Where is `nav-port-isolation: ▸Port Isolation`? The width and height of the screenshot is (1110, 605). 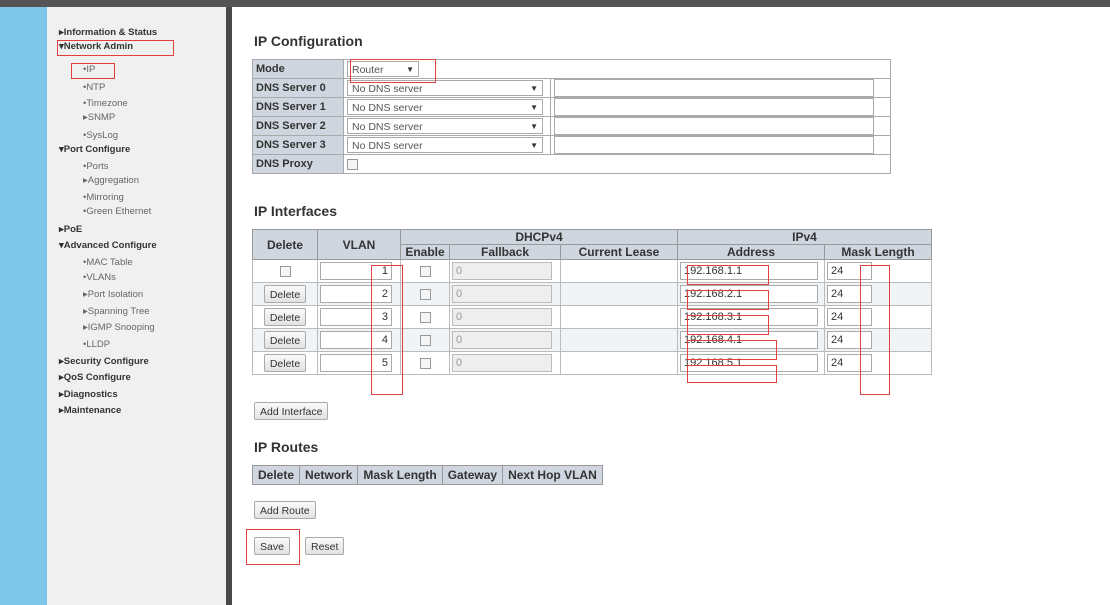
nav-port-isolation: ▸Port Isolation is located at coordinates (113, 294).